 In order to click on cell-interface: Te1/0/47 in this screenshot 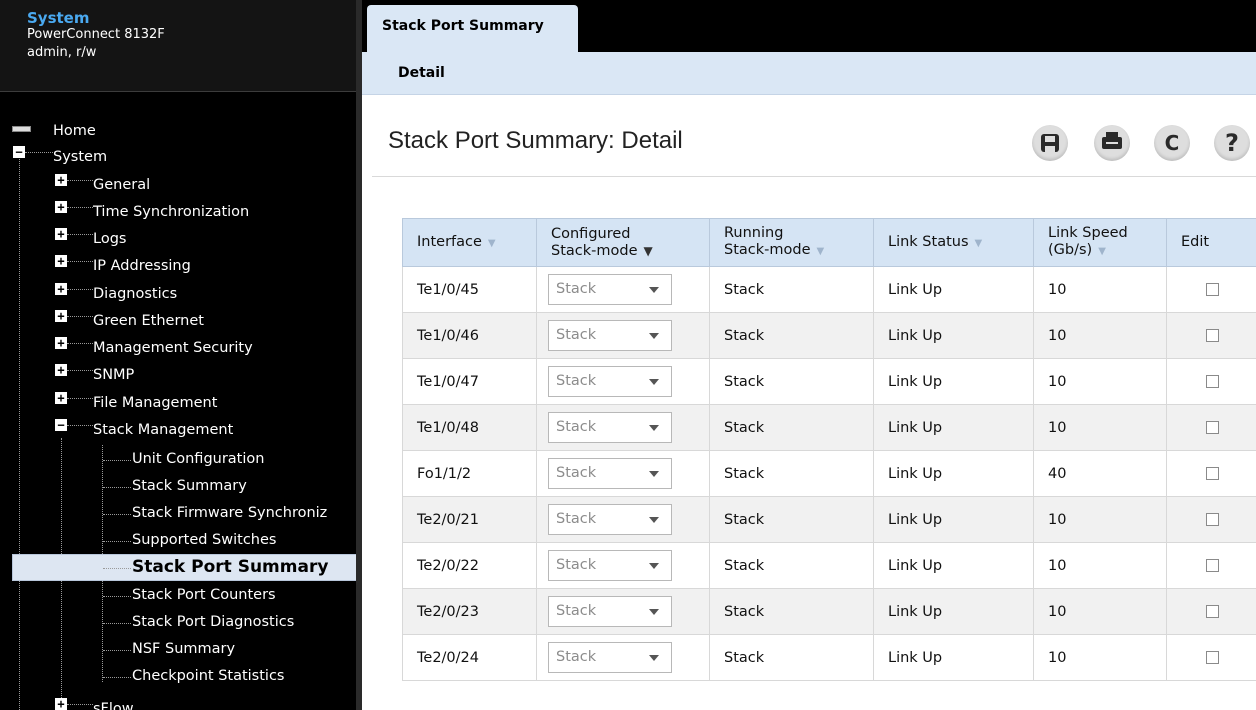, I will do `click(469, 381)`.